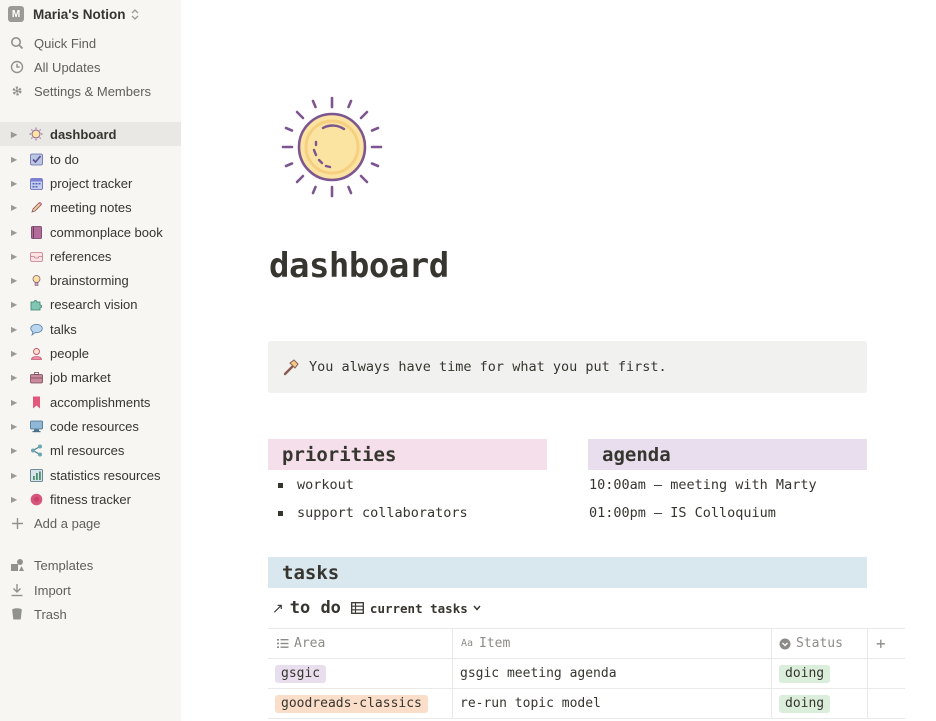 The height and width of the screenshot is (721, 936). I want to click on column-header-area: Area, so click(300, 643).